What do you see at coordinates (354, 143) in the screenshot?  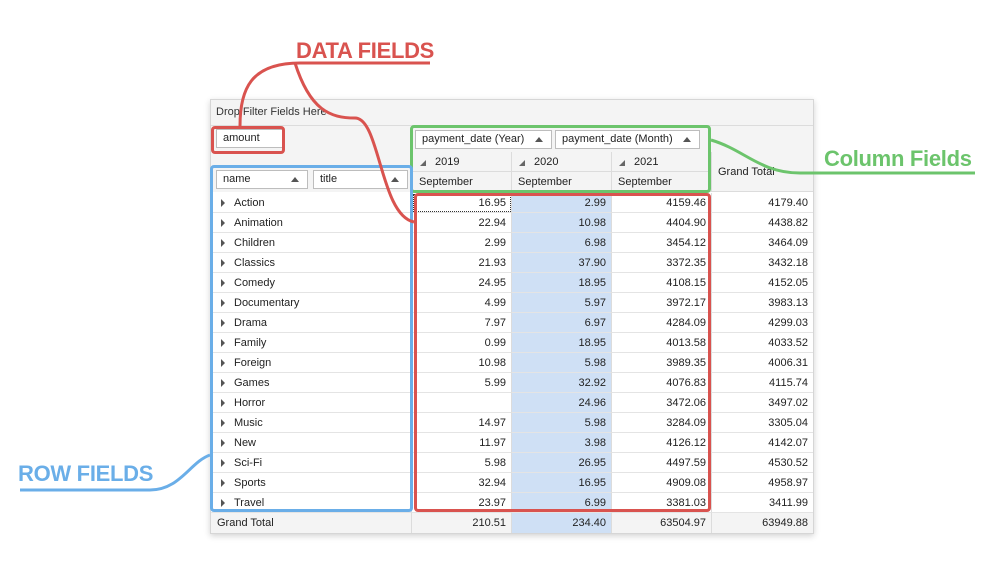 I see `data-values-connector` at bounding box center [354, 143].